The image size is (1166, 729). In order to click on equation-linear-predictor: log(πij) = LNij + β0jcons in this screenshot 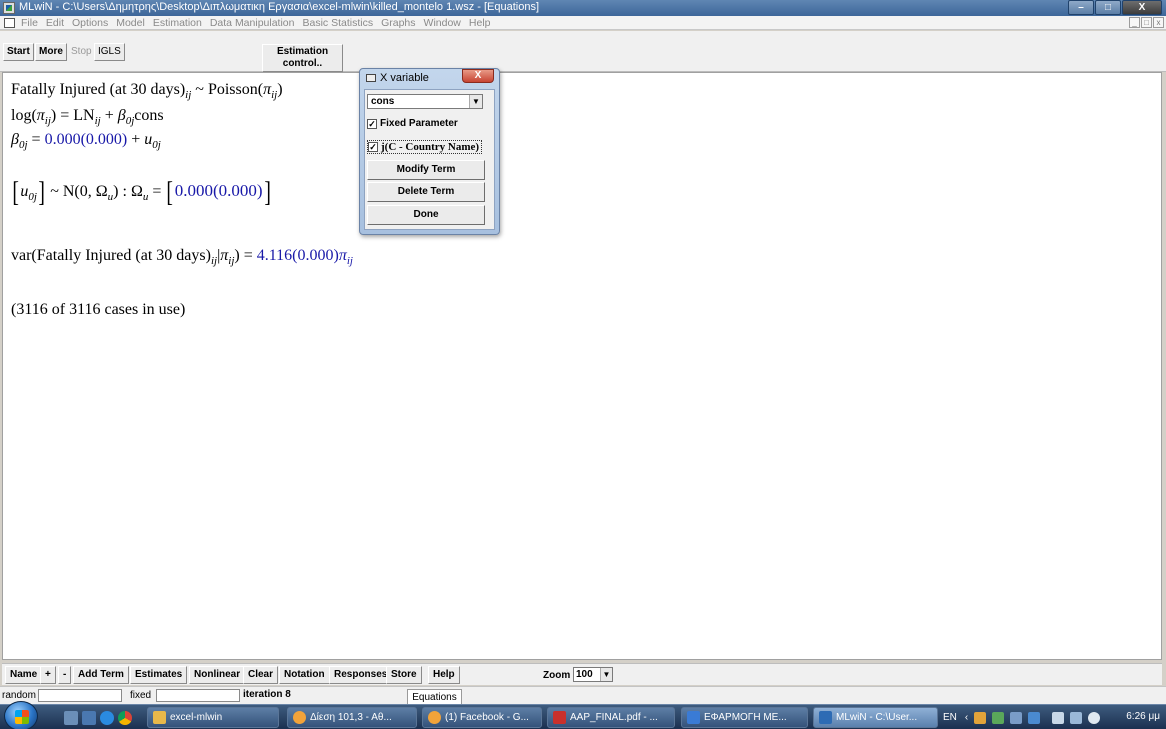, I will do `click(87, 117)`.